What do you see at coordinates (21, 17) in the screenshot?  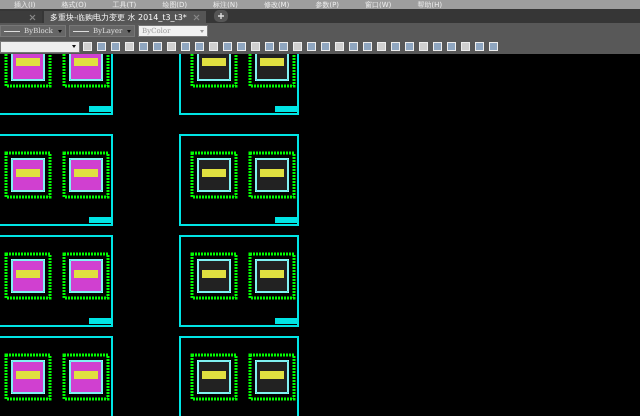 I see `document-tab` at bounding box center [21, 17].